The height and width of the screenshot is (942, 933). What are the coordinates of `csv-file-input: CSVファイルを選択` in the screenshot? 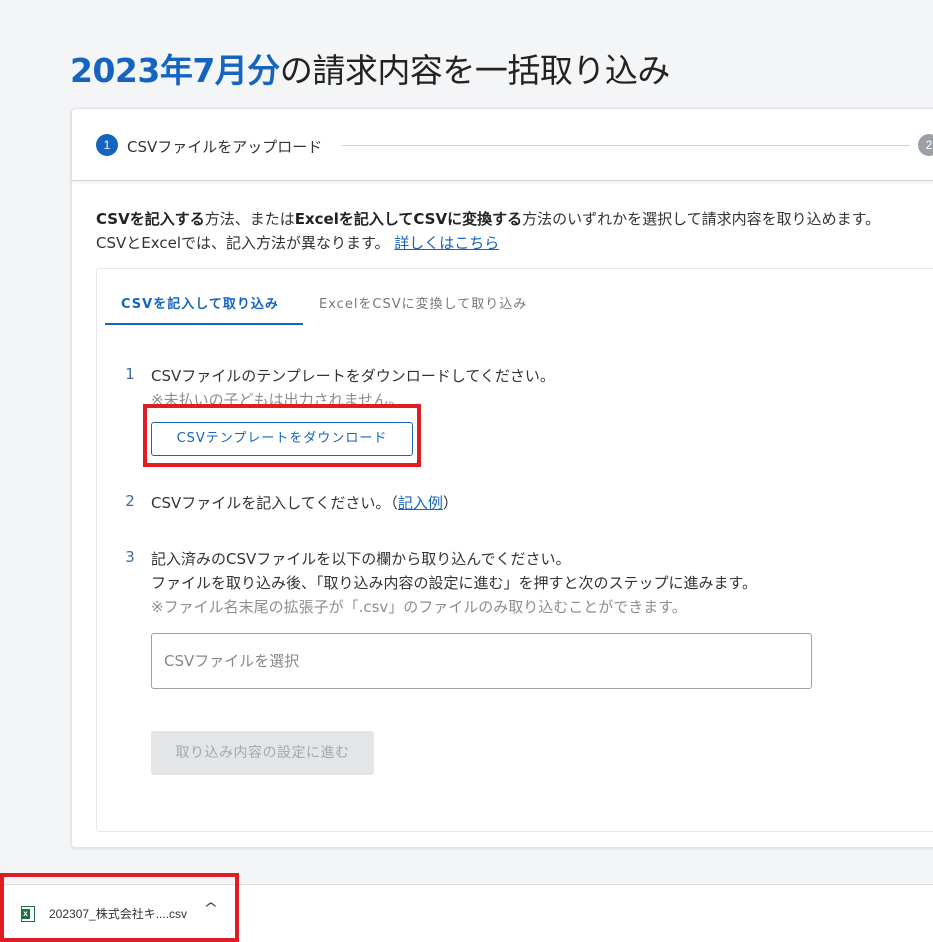 It's located at (481, 661).